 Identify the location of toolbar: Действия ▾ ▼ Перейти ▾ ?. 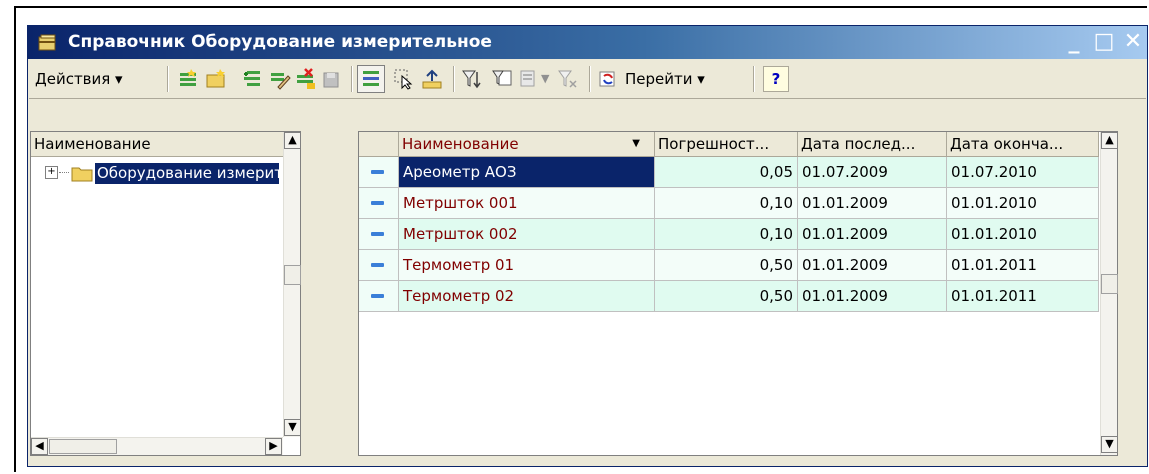
(587, 79).